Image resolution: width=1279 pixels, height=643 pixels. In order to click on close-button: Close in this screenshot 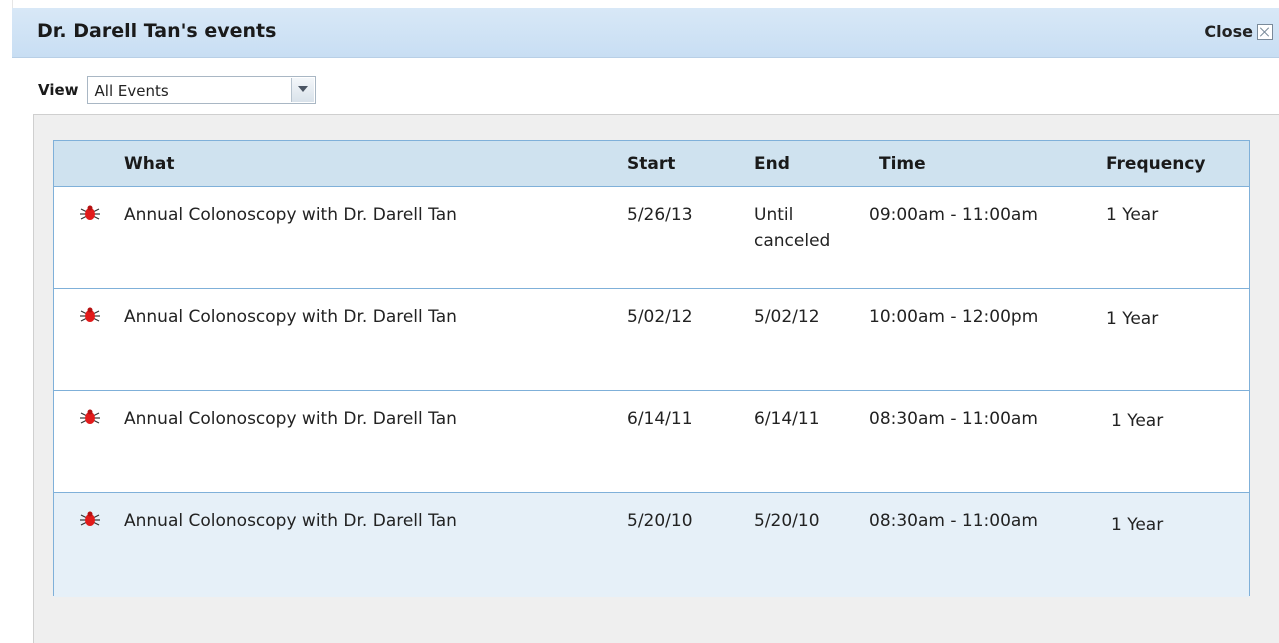, I will do `click(1238, 31)`.